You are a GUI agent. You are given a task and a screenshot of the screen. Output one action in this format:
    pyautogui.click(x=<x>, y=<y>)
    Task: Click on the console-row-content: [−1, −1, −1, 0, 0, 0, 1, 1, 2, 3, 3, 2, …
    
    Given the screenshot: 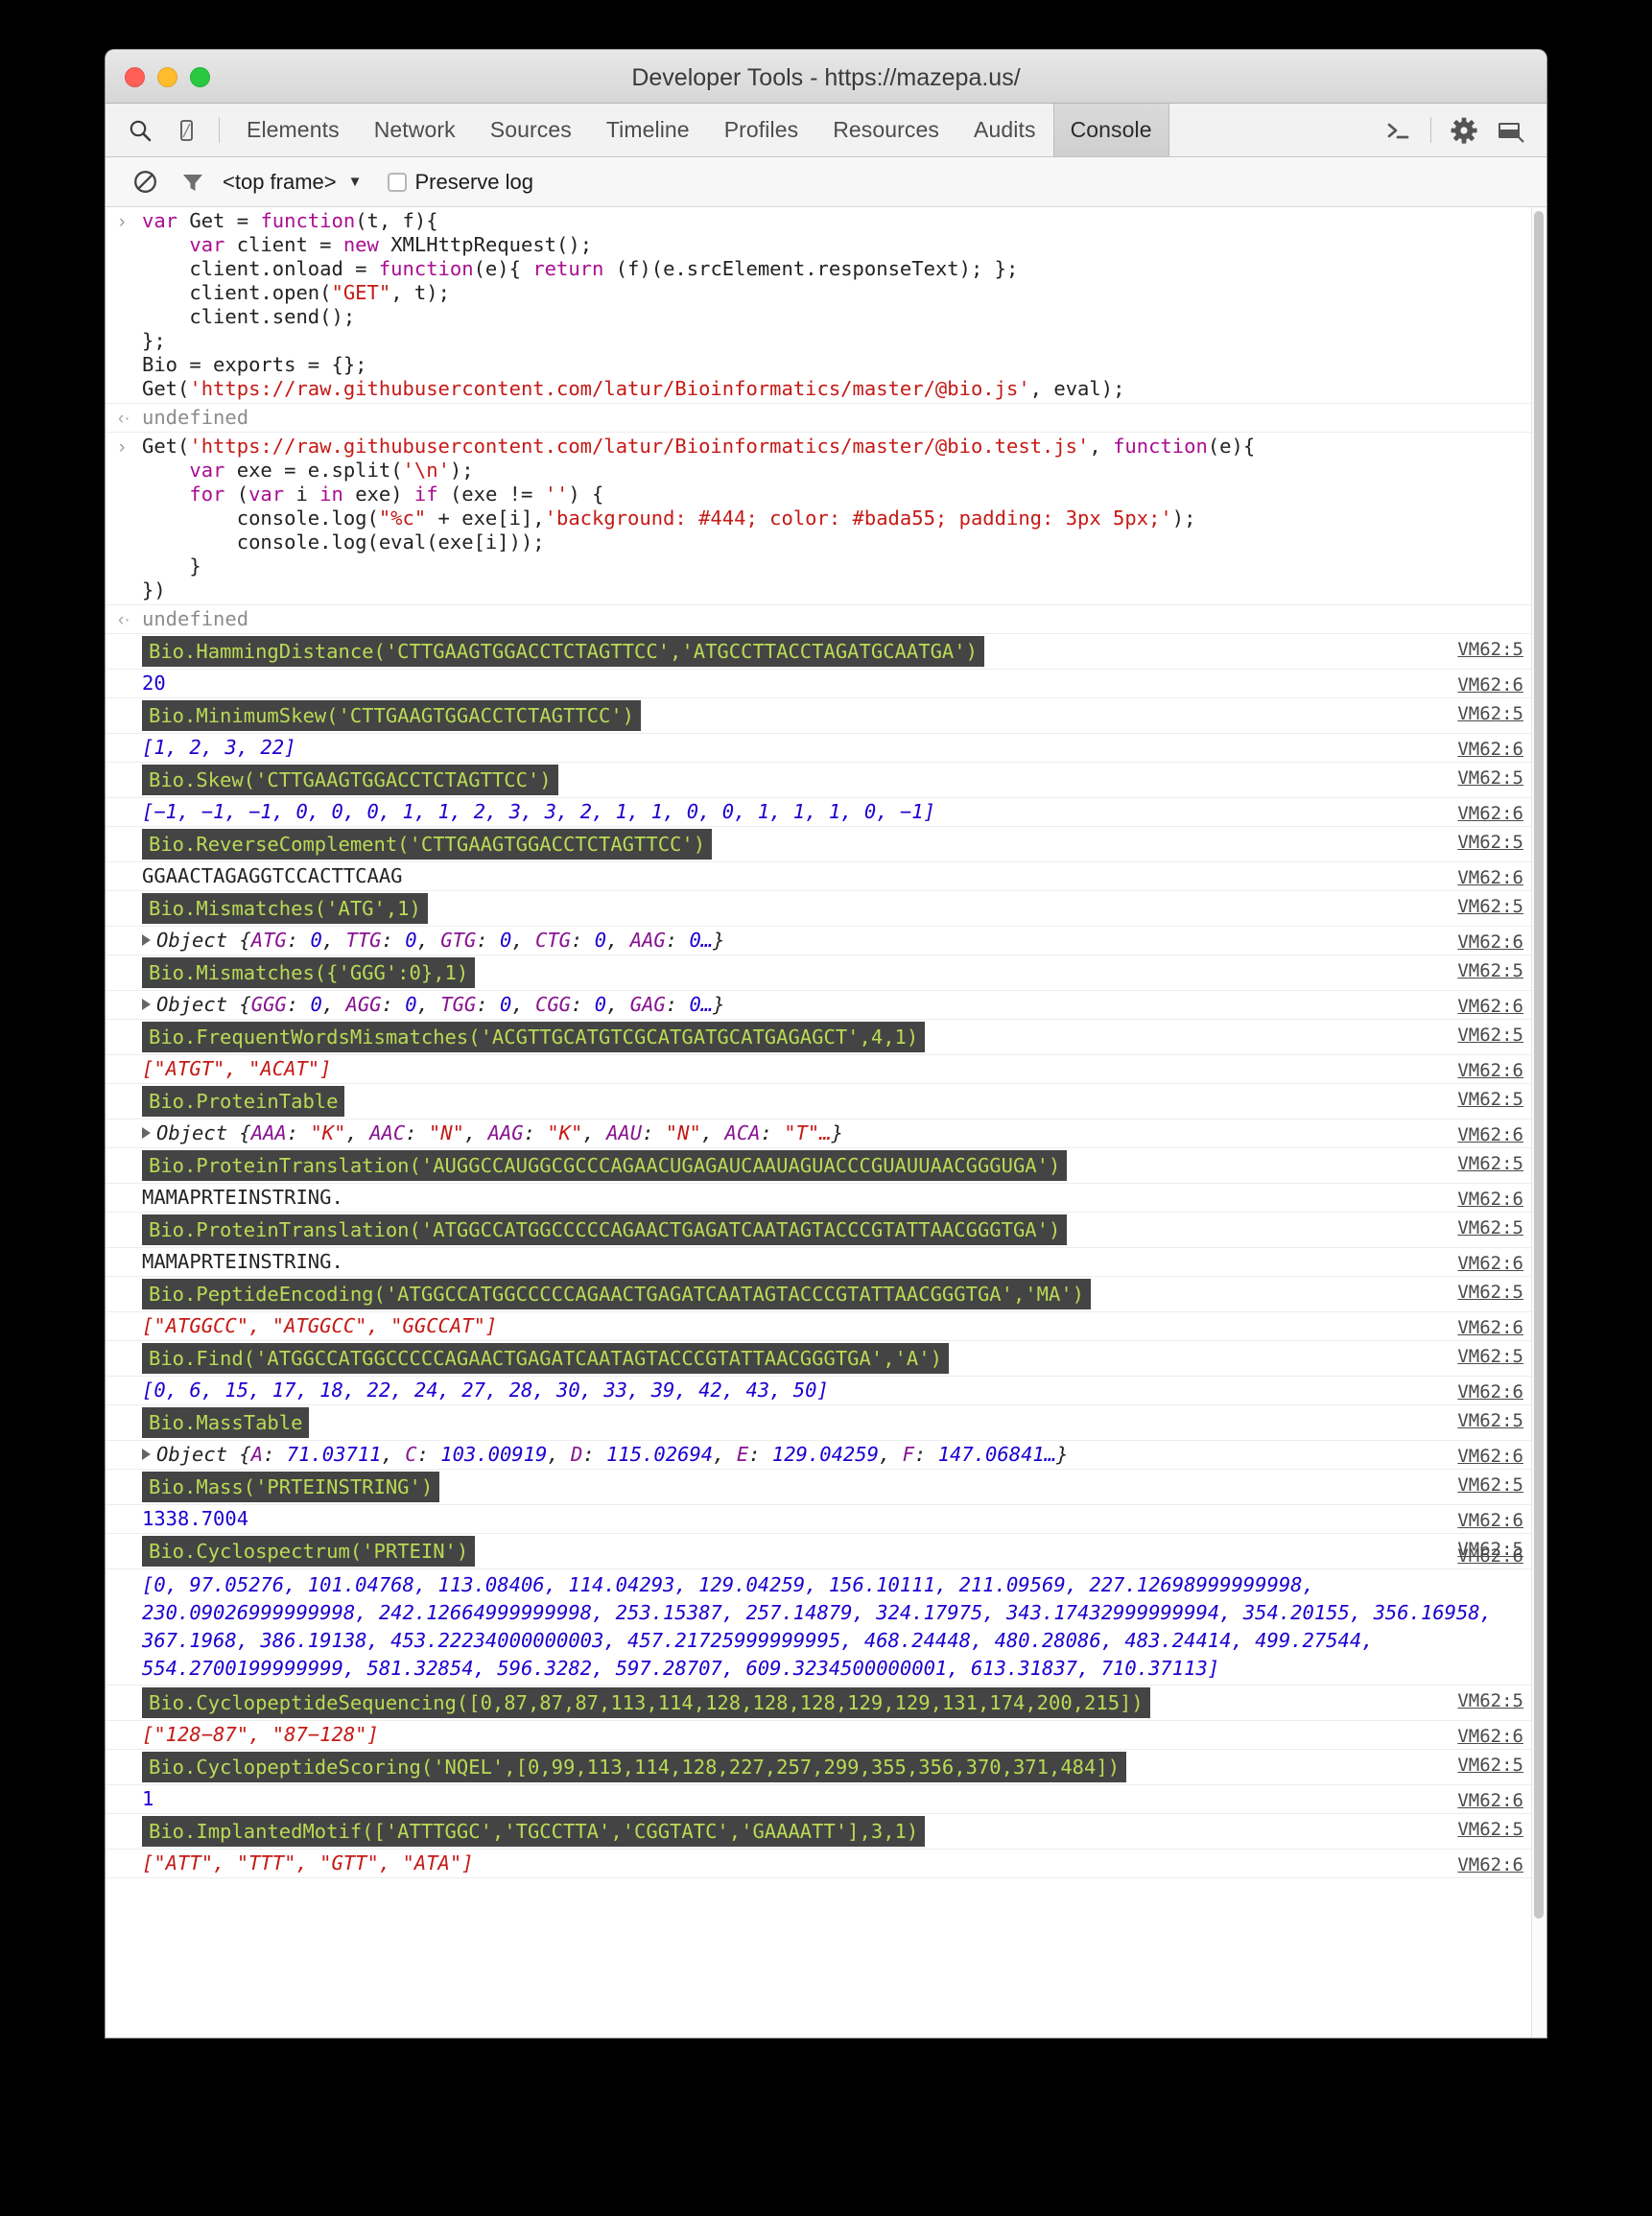 What is the action you would take?
    pyautogui.click(x=826, y=812)
    